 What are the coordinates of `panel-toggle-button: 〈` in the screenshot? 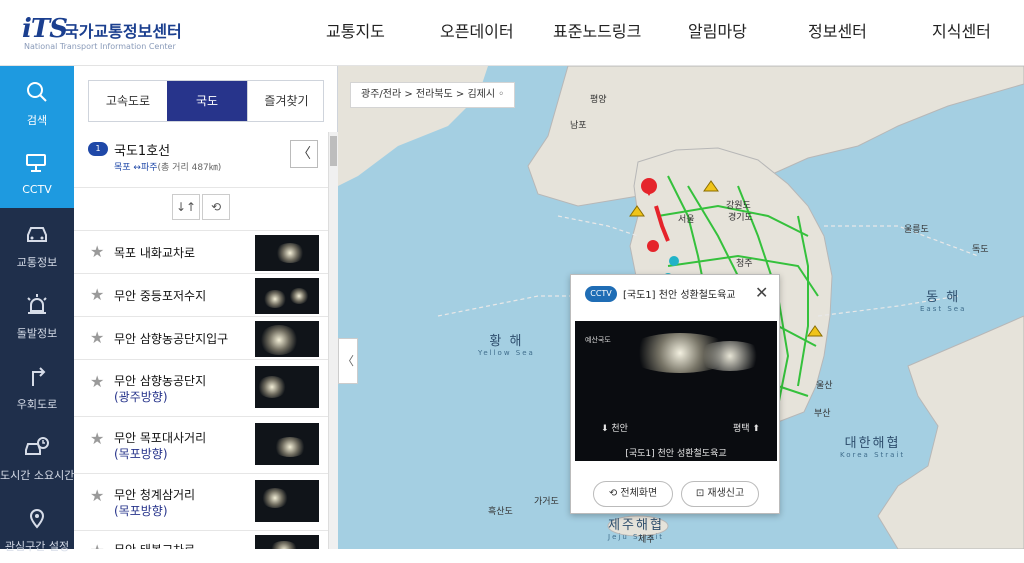 It's located at (348, 361).